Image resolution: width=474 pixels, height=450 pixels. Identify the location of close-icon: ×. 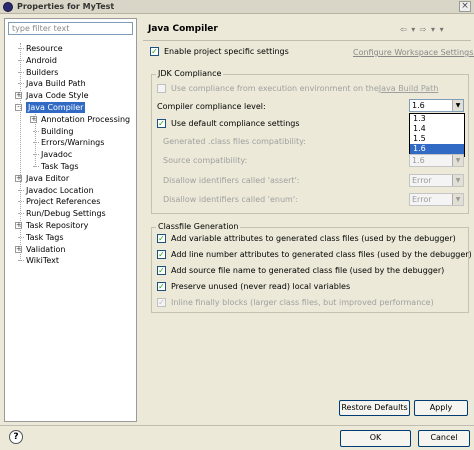
(465, 6).